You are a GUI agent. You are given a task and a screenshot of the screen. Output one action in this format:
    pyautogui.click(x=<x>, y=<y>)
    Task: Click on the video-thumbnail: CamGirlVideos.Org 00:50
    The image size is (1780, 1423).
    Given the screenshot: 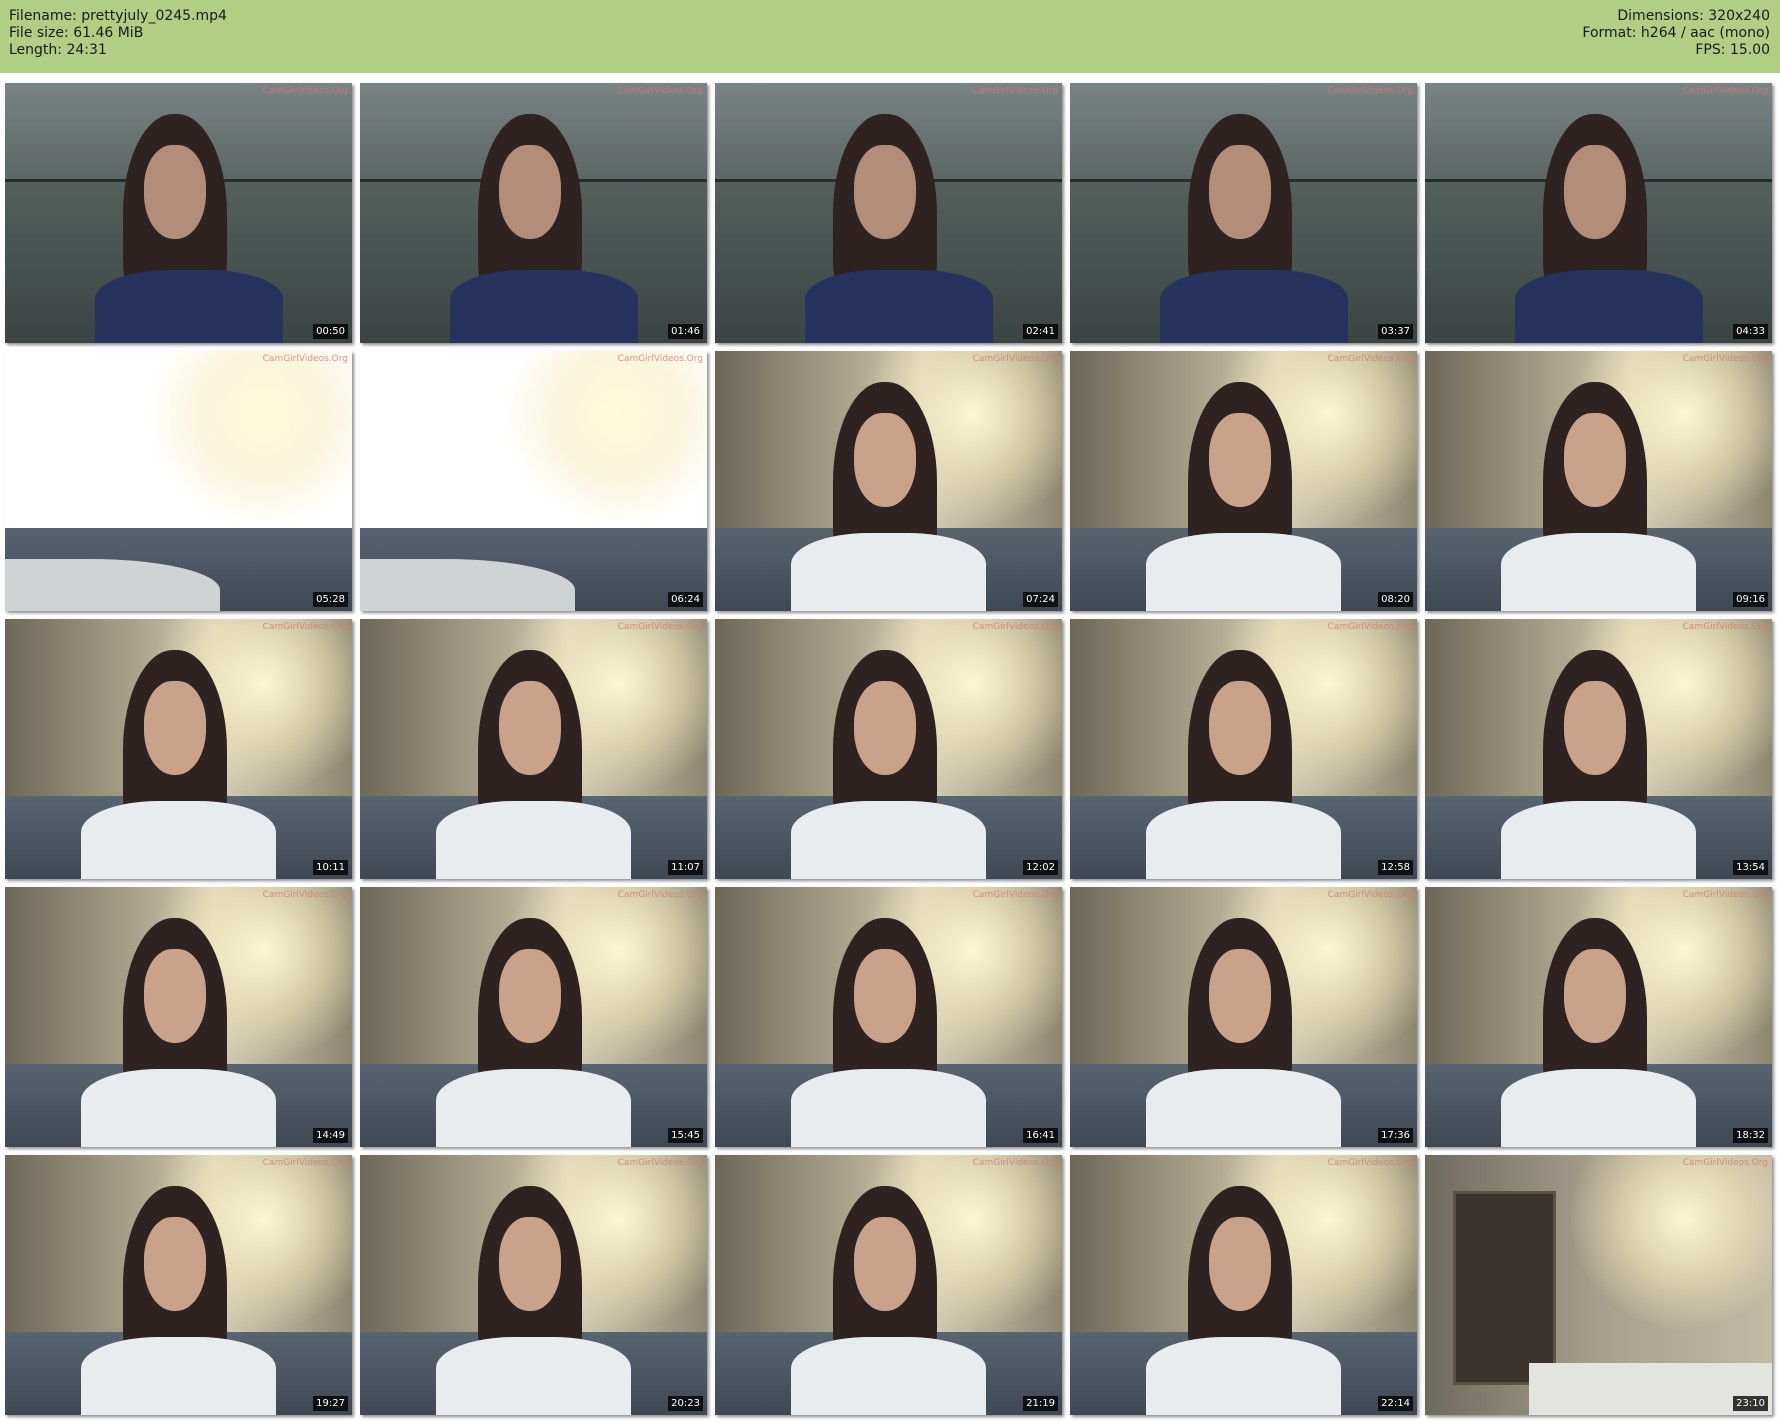 What is the action you would take?
    pyautogui.click(x=178, y=213)
    